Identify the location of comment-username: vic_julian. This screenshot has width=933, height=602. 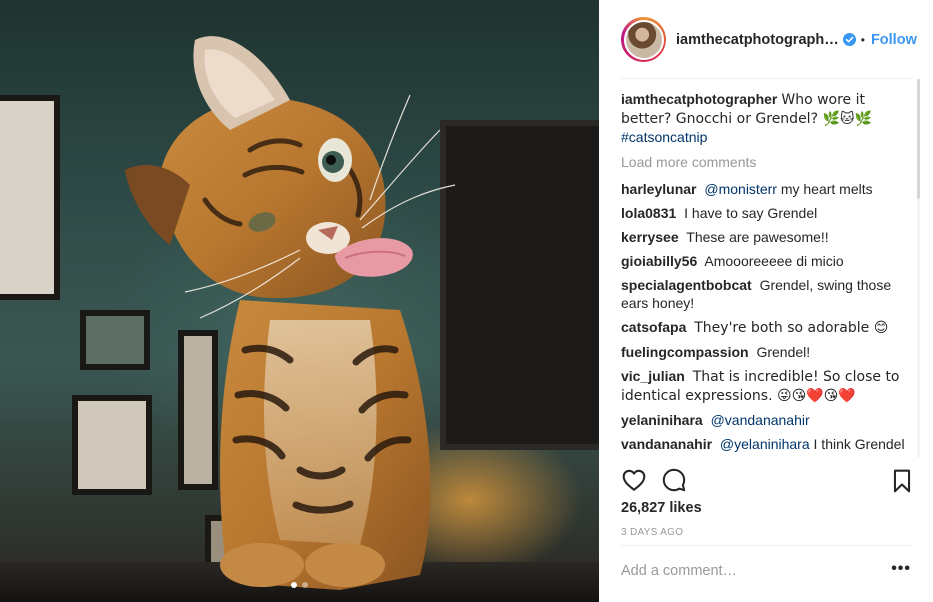
(653, 376).